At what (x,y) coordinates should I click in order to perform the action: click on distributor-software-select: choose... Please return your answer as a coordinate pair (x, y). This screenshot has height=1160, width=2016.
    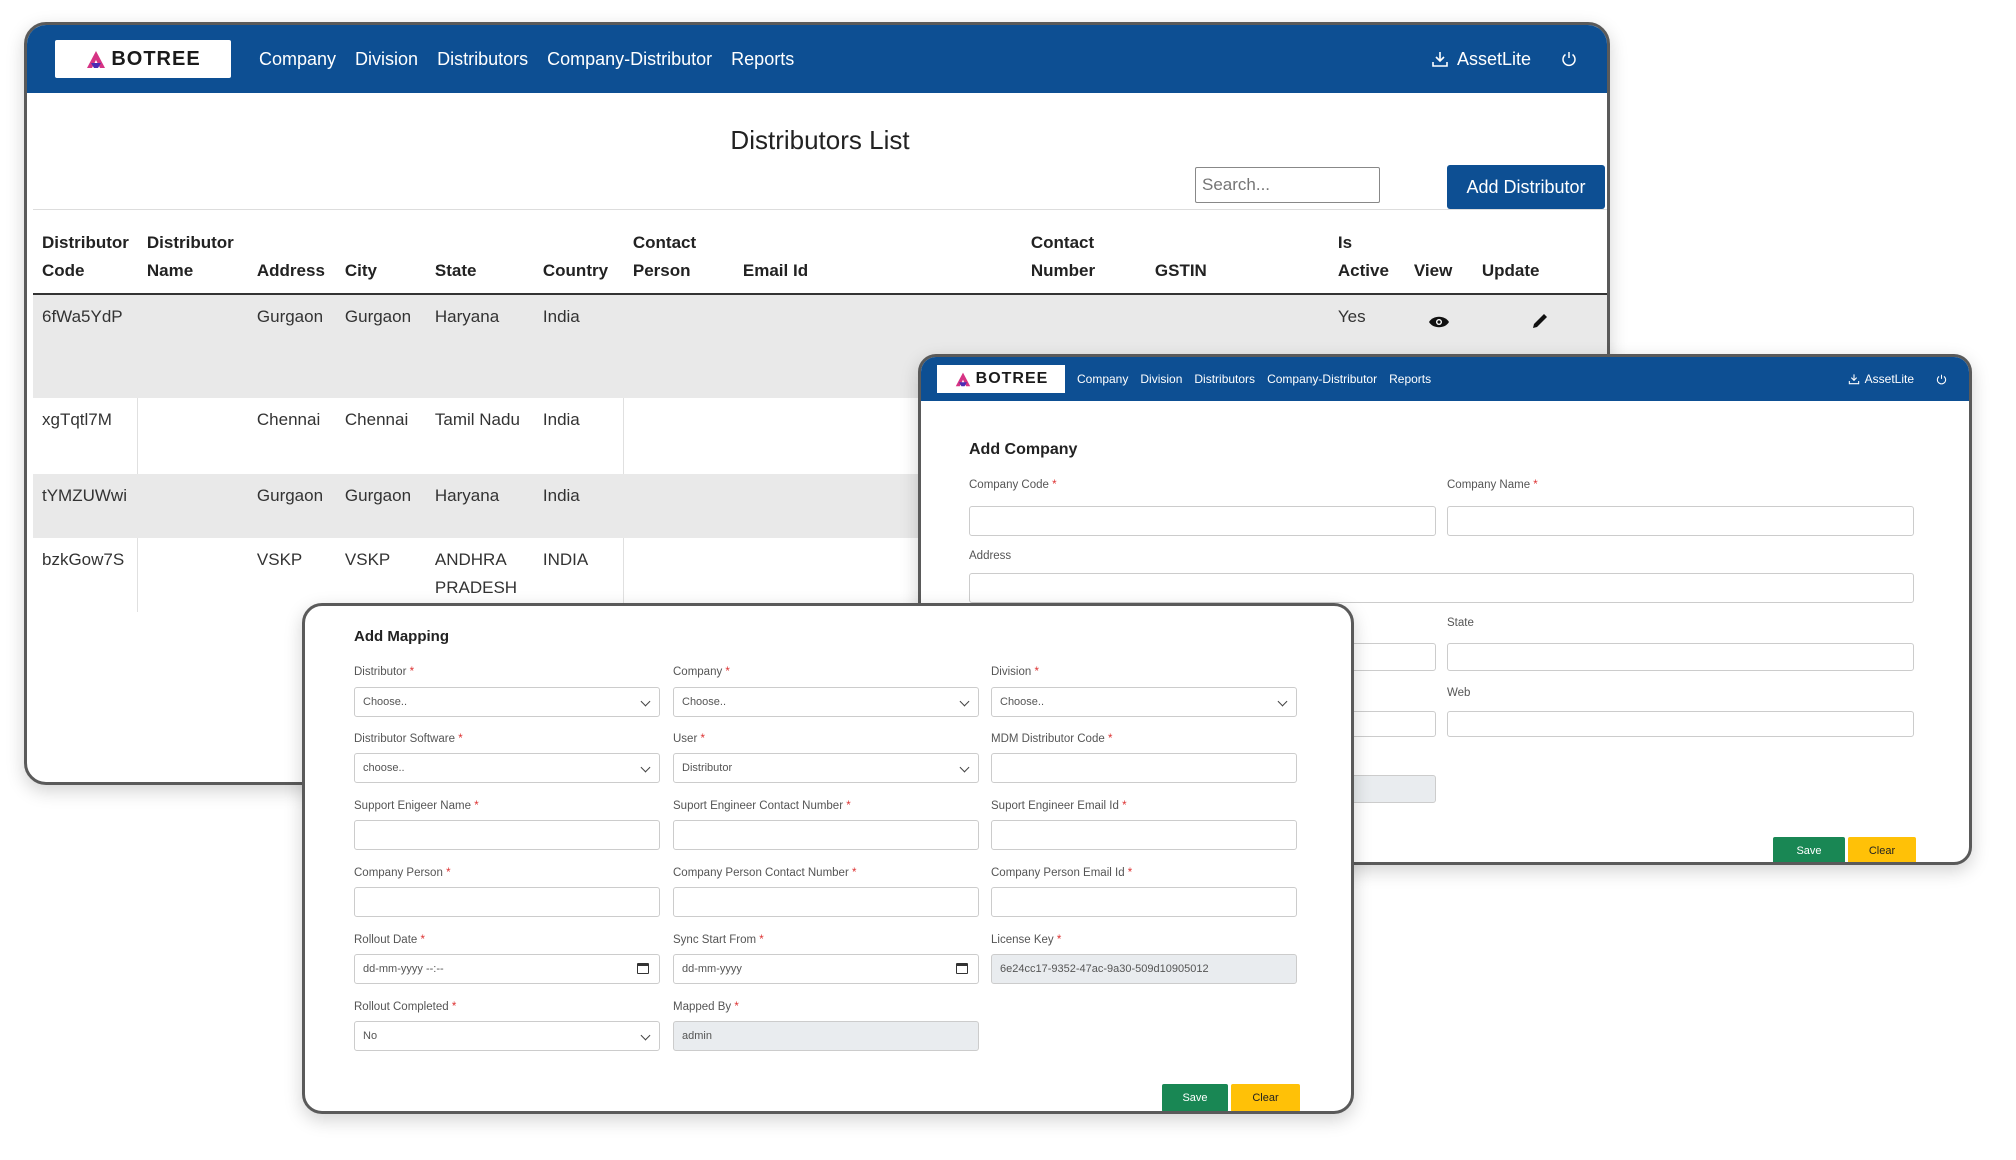
    Looking at the image, I should click on (507, 768).